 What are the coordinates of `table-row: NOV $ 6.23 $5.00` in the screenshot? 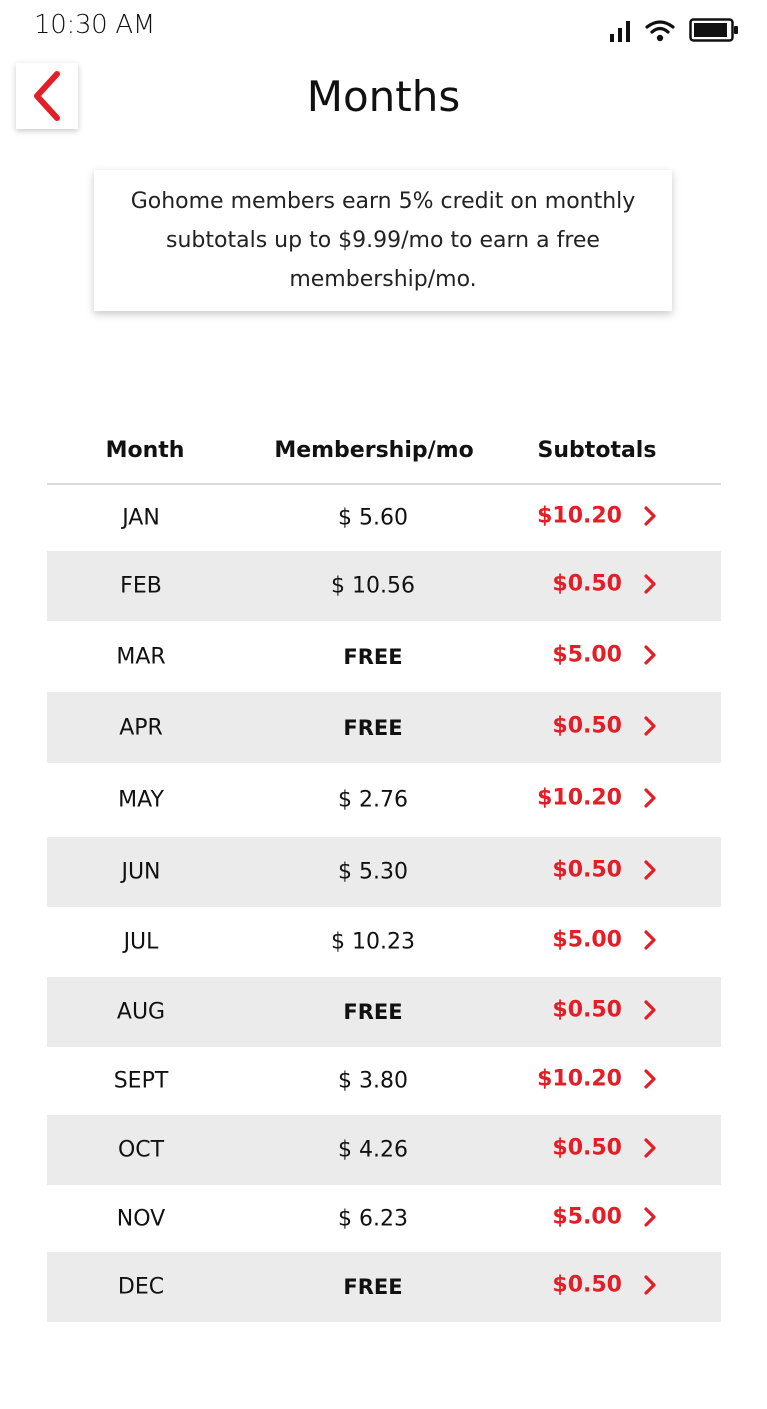 It's located at (384, 1218).